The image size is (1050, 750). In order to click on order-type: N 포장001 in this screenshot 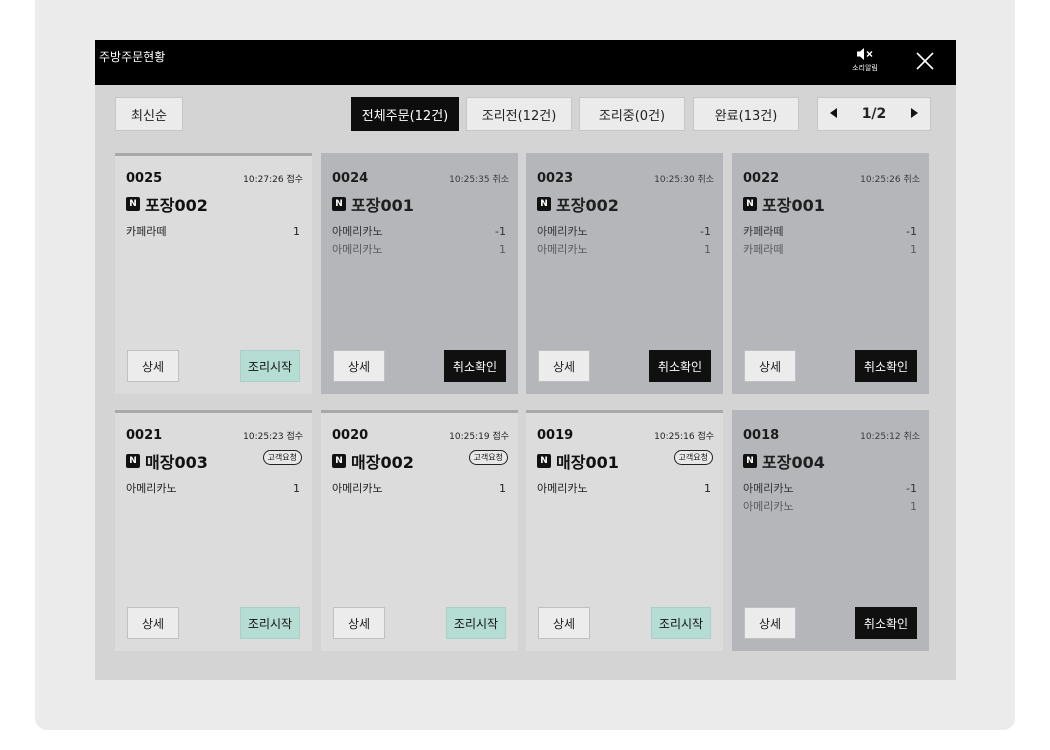, I will do `click(373, 204)`.